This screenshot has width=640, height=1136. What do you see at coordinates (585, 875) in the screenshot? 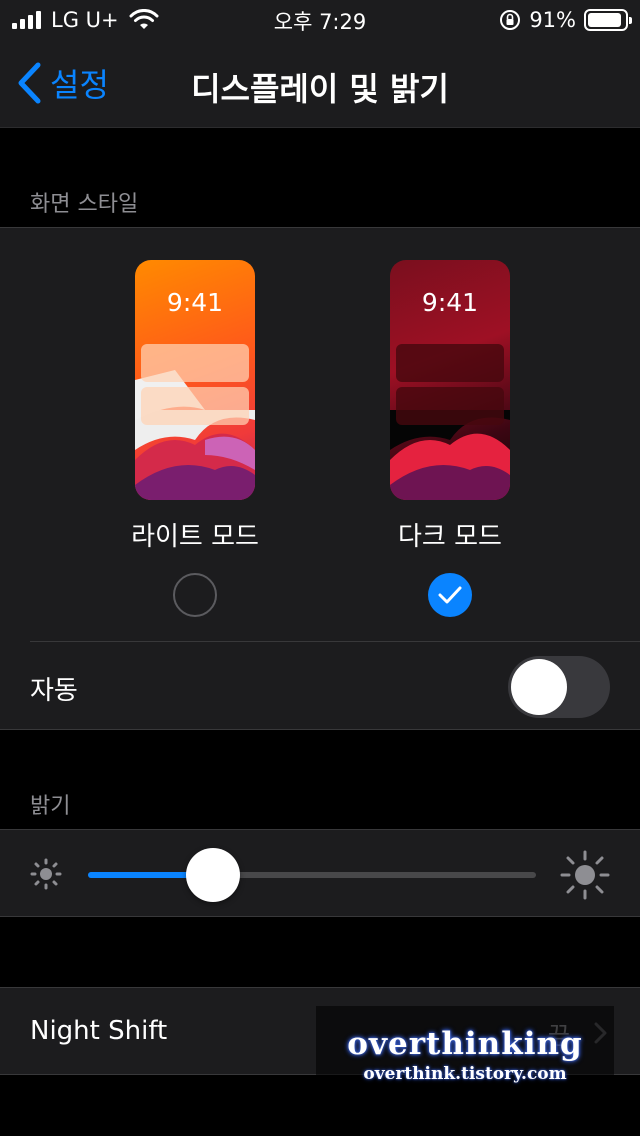
I see `high-brightness-icon` at bounding box center [585, 875].